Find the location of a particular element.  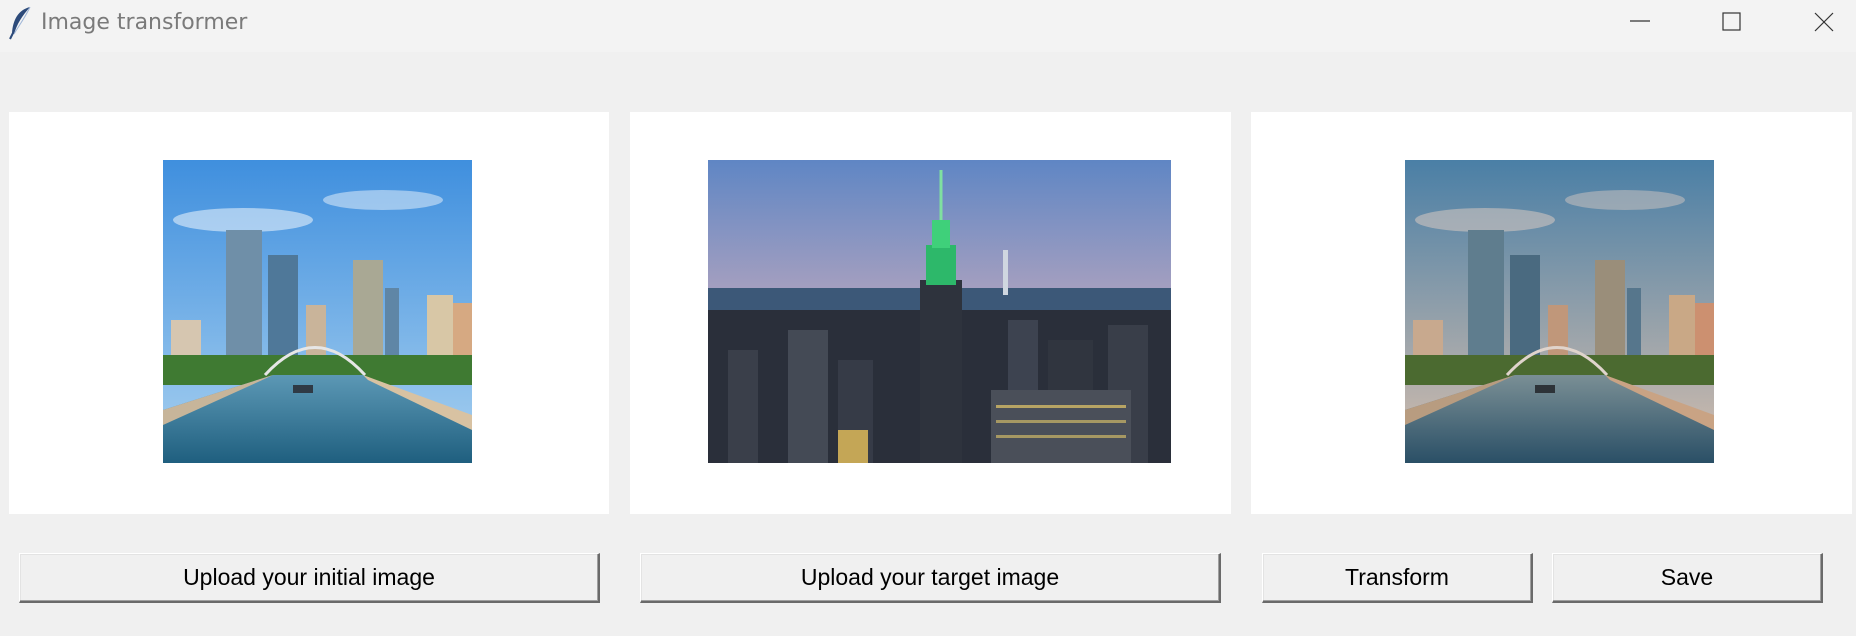

upload-initial-image-button: Upload your initial image is located at coordinates (309, 578).